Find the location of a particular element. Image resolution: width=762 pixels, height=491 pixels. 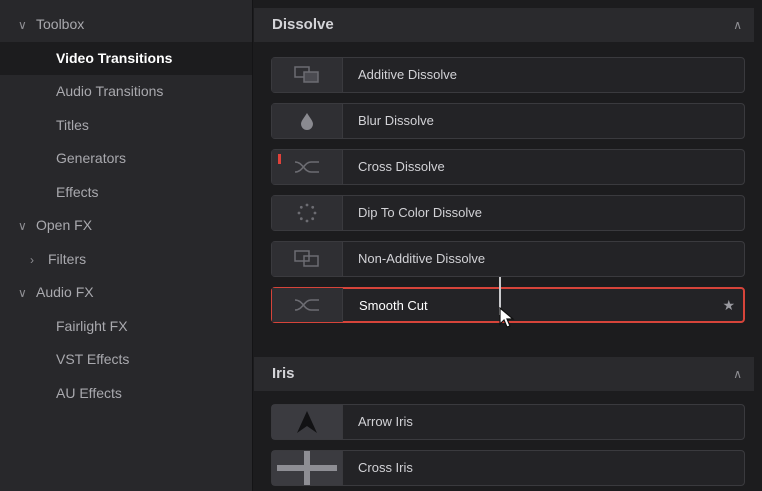

sidebar-item-label: Video Transitions is located at coordinates (114, 57).